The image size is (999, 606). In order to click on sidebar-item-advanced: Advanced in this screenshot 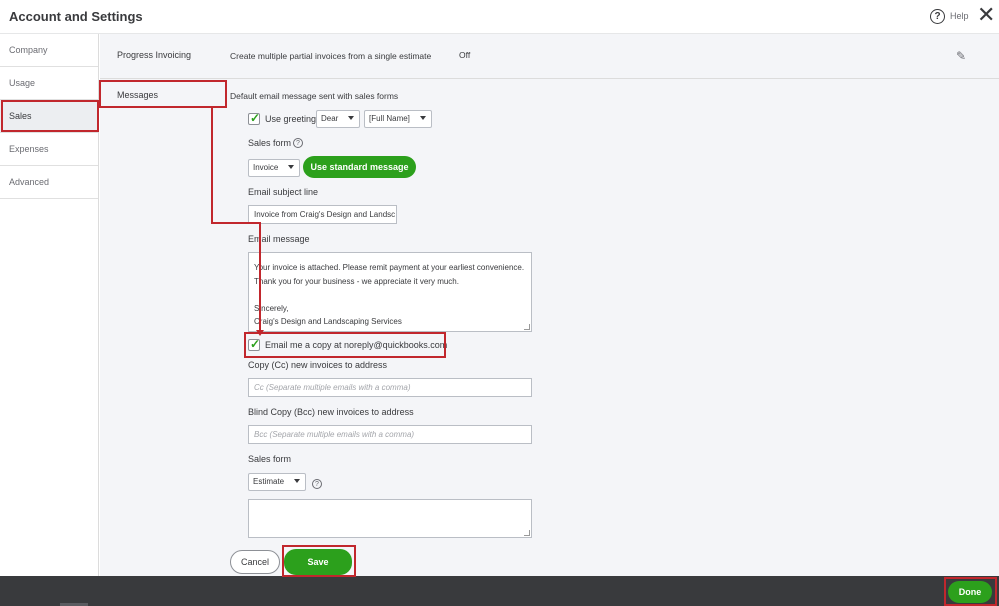, I will do `click(49, 182)`.